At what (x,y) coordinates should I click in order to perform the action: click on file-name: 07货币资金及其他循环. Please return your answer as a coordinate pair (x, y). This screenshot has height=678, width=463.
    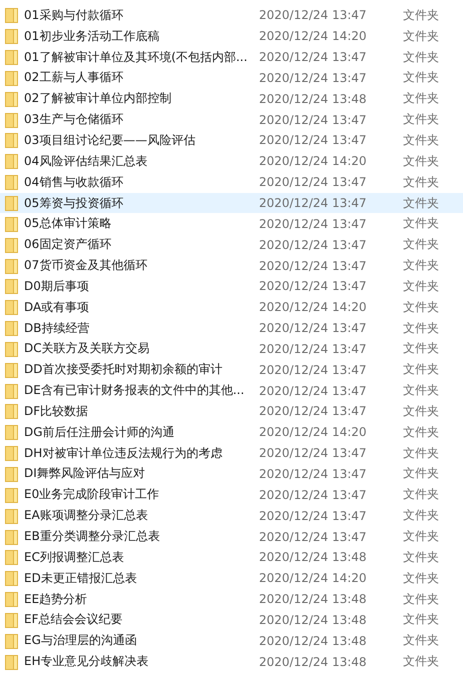
    Looking at the image, I should click on (86, 265).